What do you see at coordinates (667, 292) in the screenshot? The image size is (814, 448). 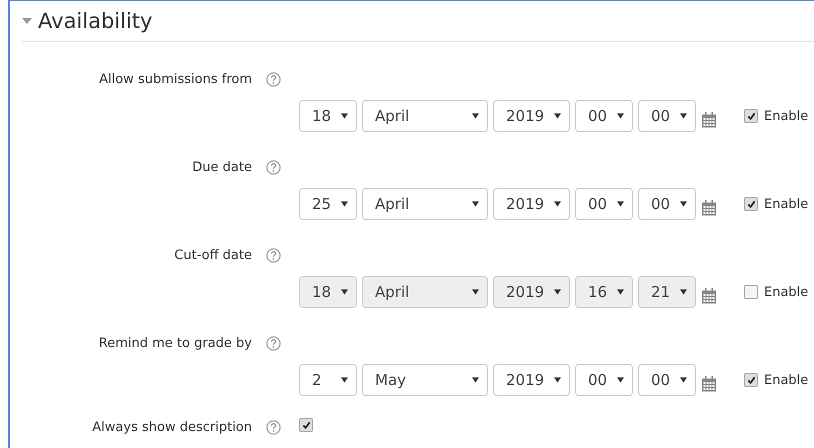 I see `dropdown: 21` at bounding box center [667, 292].